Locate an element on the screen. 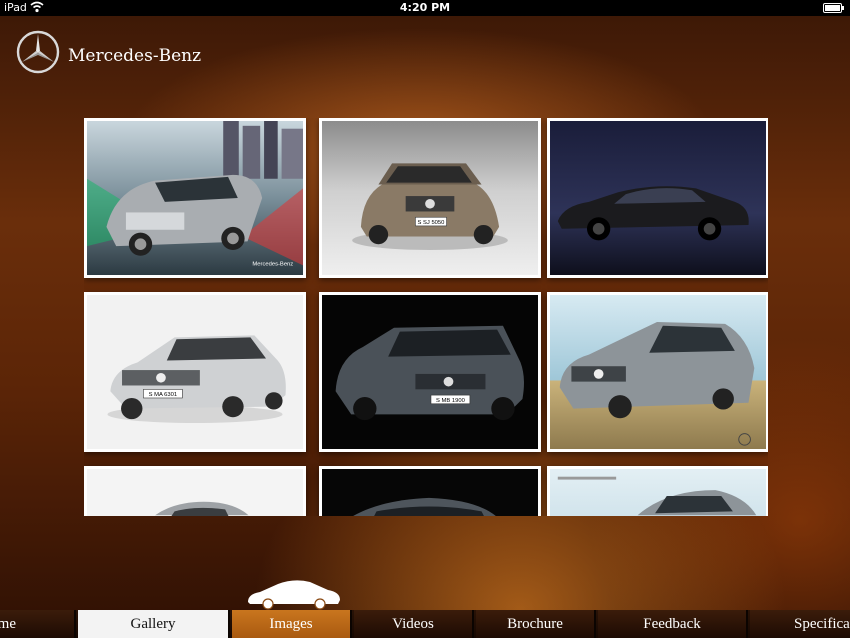 Image resolution: width=850 pixels, height=638 pixels. tab-home-label: me is located at coordinates (8, 624).